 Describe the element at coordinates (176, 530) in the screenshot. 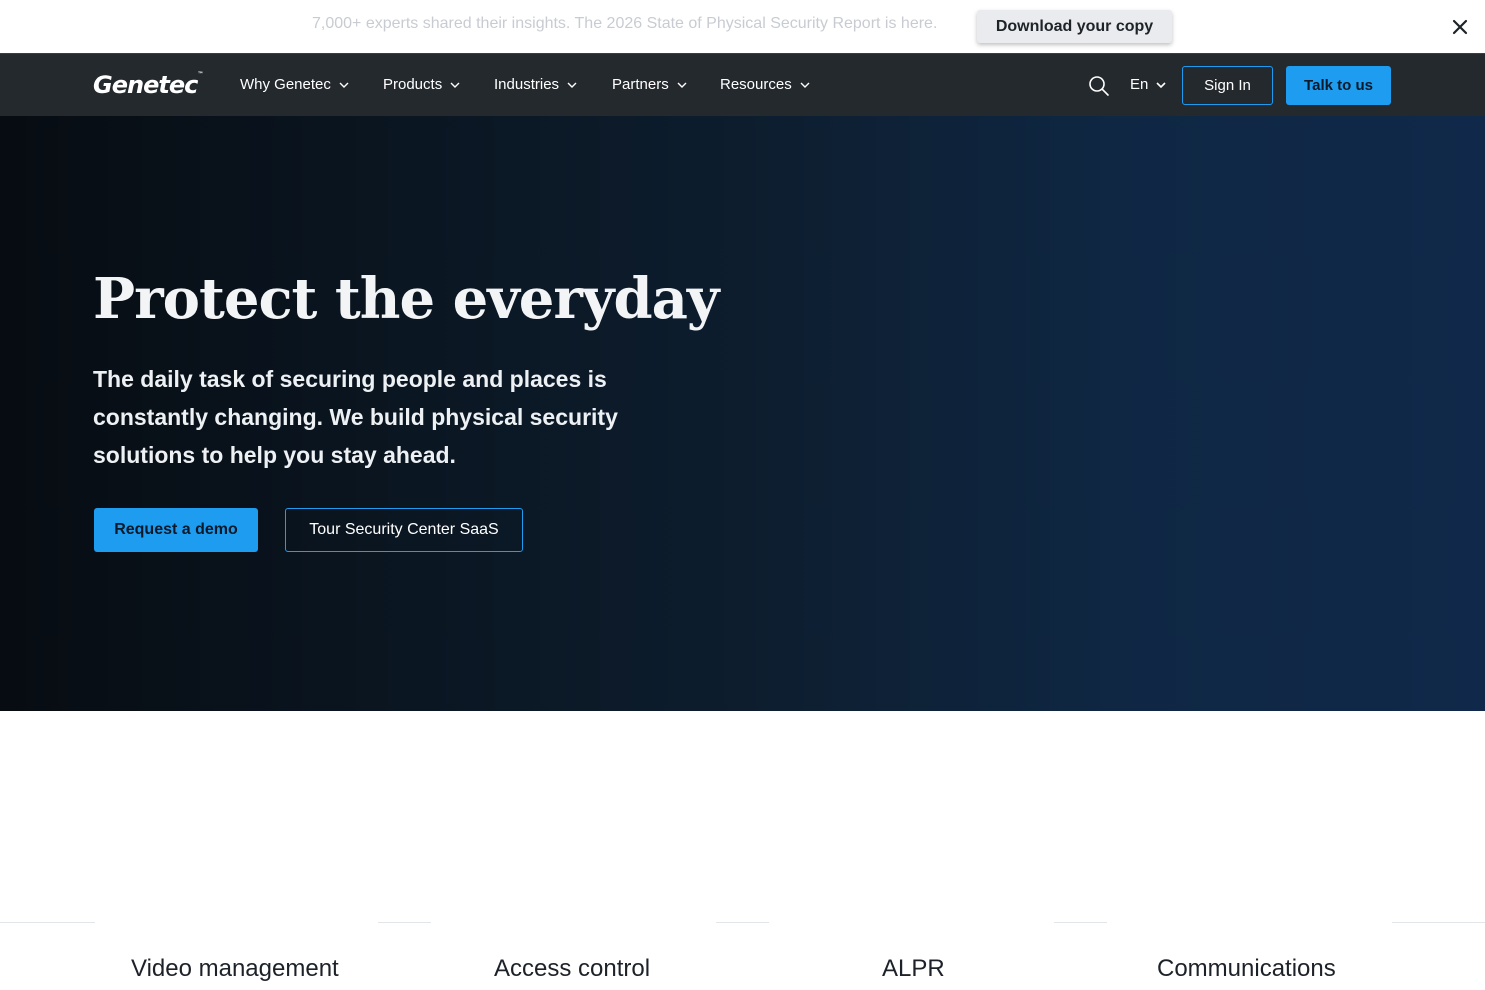

I see `request-demo-button: Request a demo` at that location.